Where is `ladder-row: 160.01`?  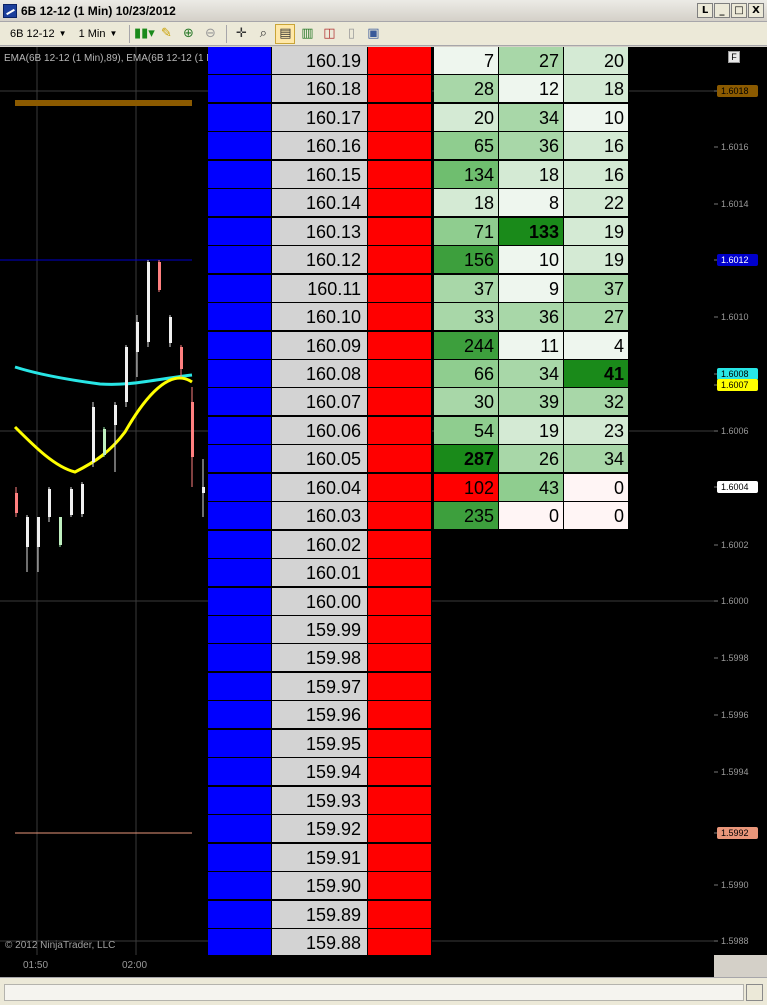
ladder-row: 160.01 is located at coordinates (418, 573).